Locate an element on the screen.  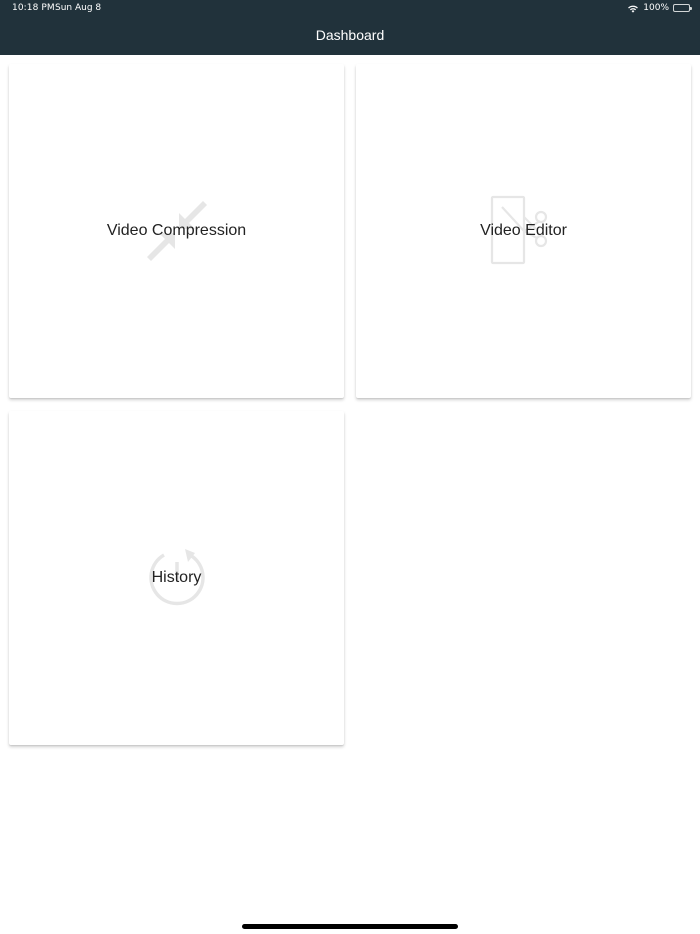
history-label: History is located at coordinates (176, 577).